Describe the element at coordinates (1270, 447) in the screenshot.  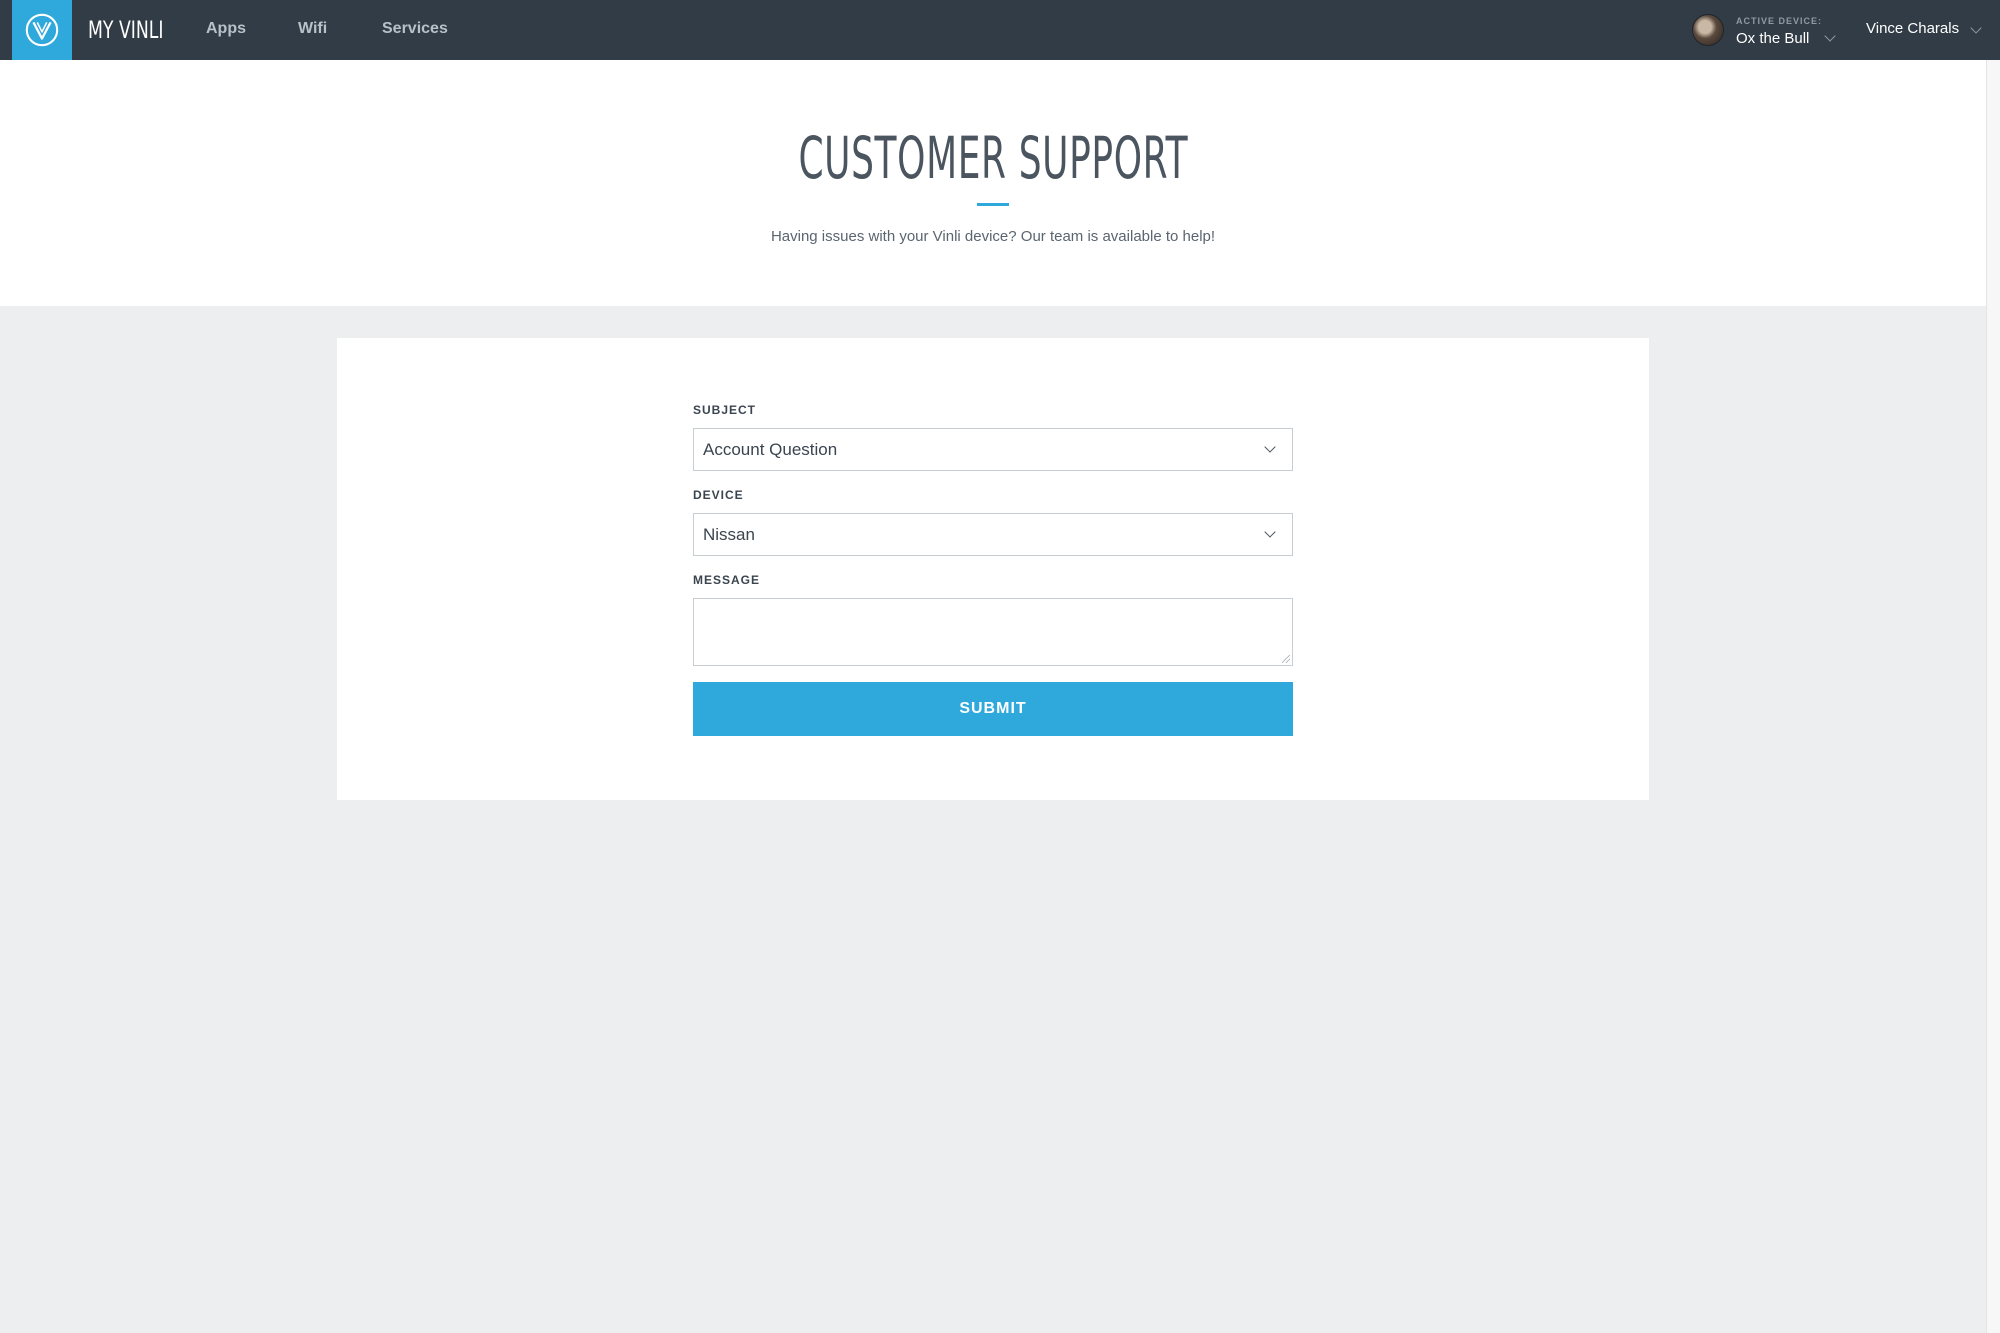
I see `subject-chevron-down-icon` at that location.